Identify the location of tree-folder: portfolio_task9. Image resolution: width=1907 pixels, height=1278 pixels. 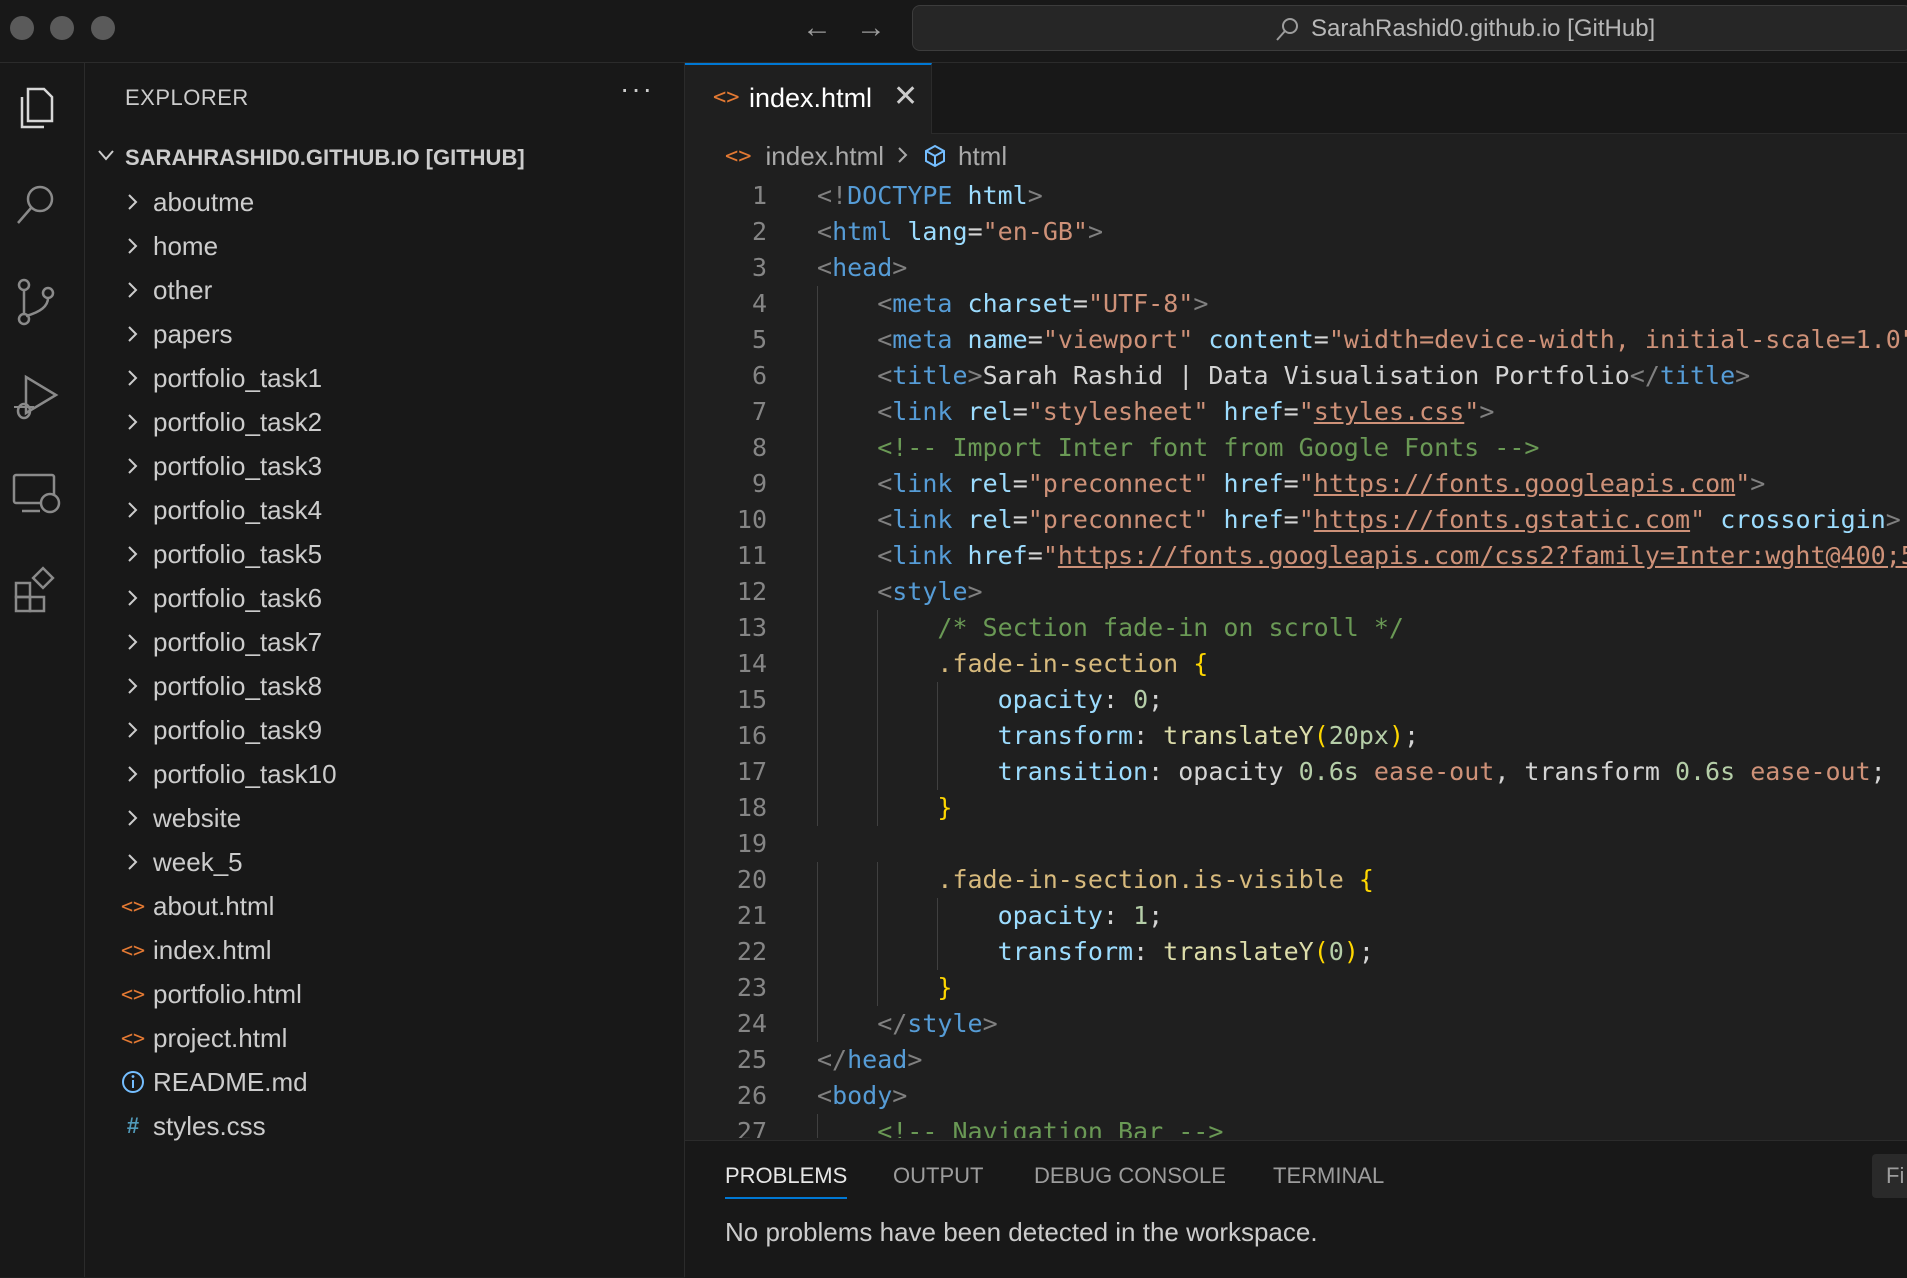
(384, 730).